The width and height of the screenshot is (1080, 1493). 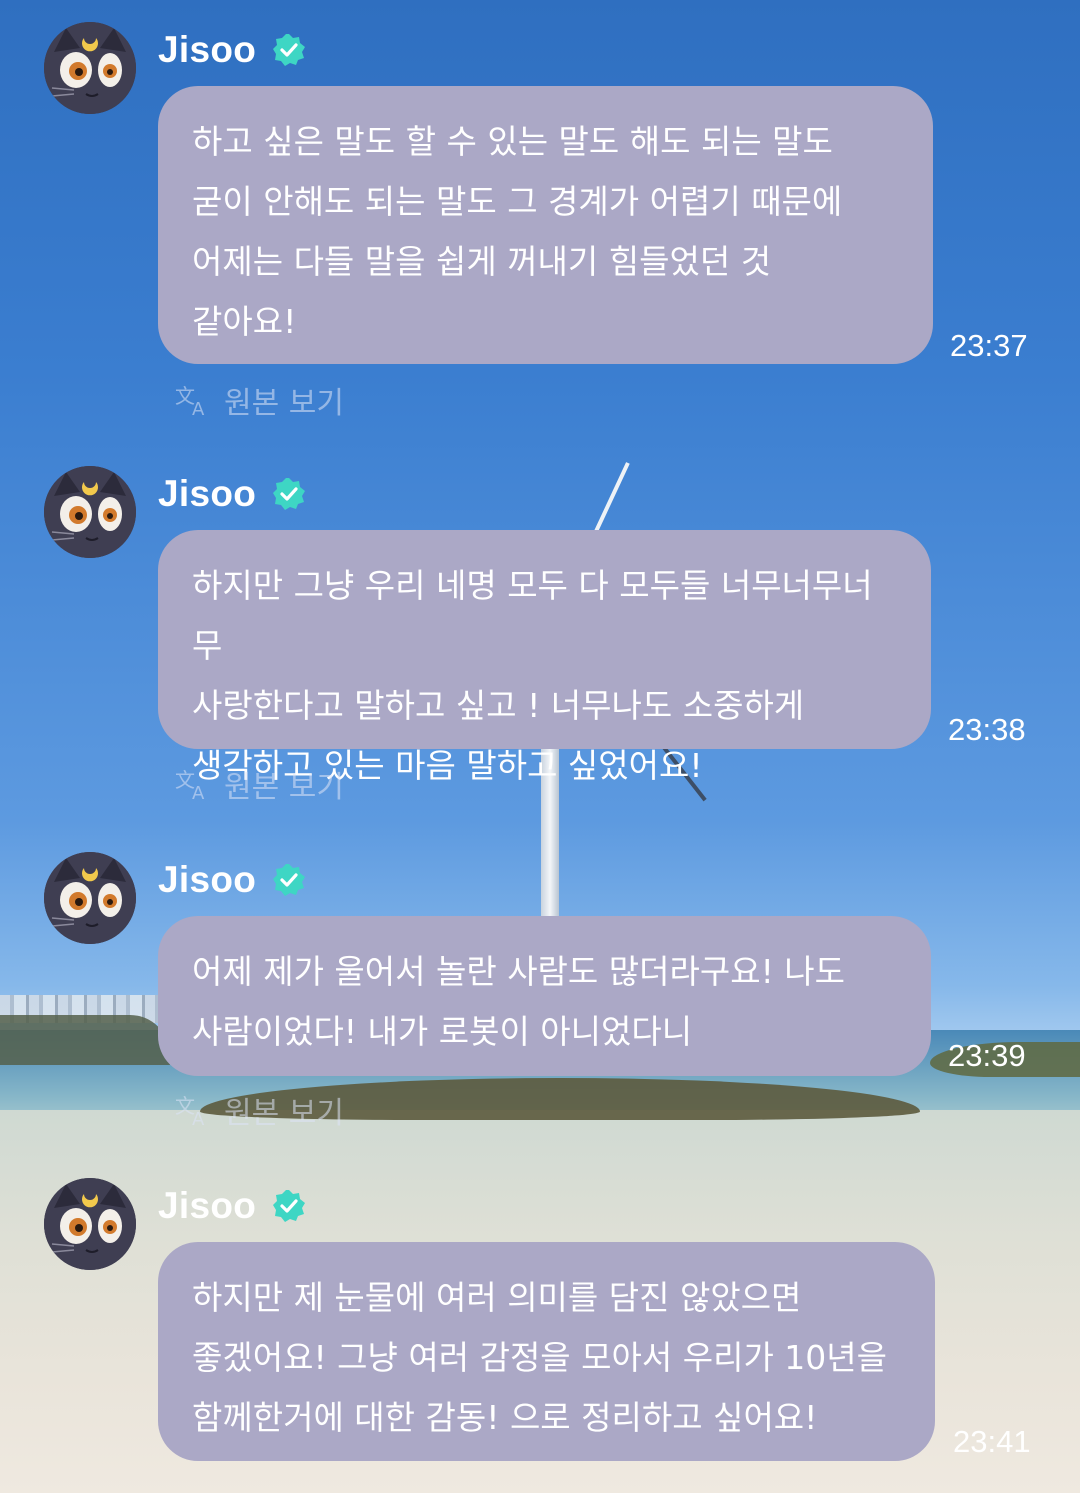 What do you see at coordinates (987, 1055) in the screenshot?
I see `message-timestamp: 23:39` at bounding box center [987, 1055].